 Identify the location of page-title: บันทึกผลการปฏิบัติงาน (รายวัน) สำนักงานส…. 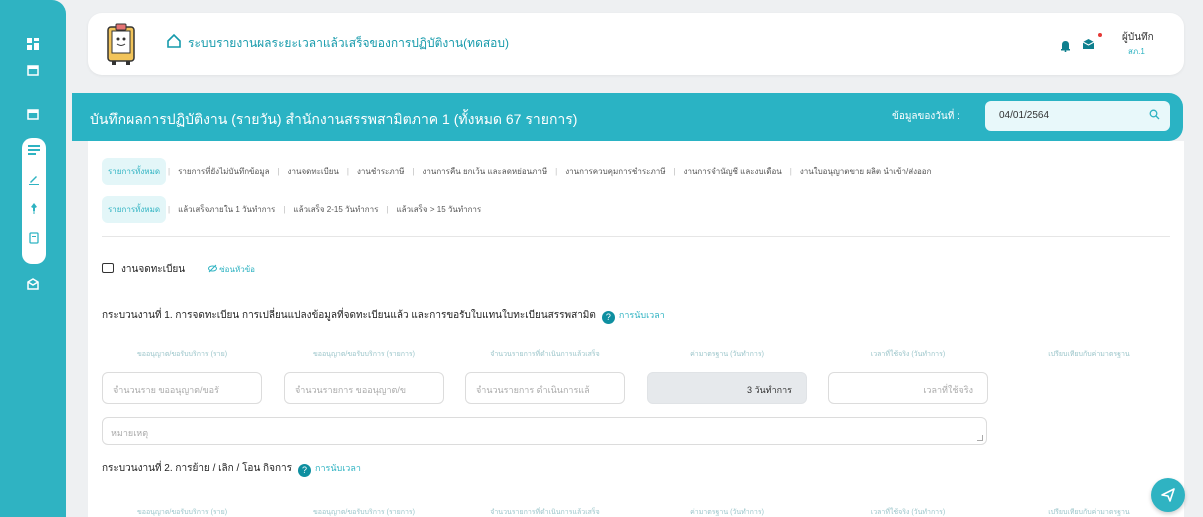
(334, 119).